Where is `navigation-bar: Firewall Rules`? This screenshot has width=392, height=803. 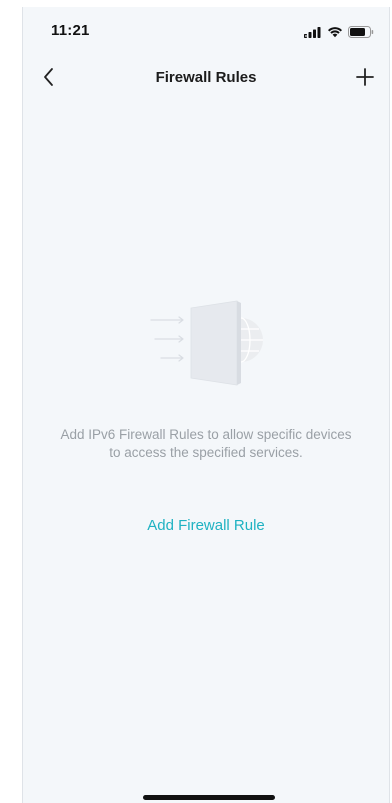
navigation-bar: Firewall Rules is located at coordinates (206, 79).